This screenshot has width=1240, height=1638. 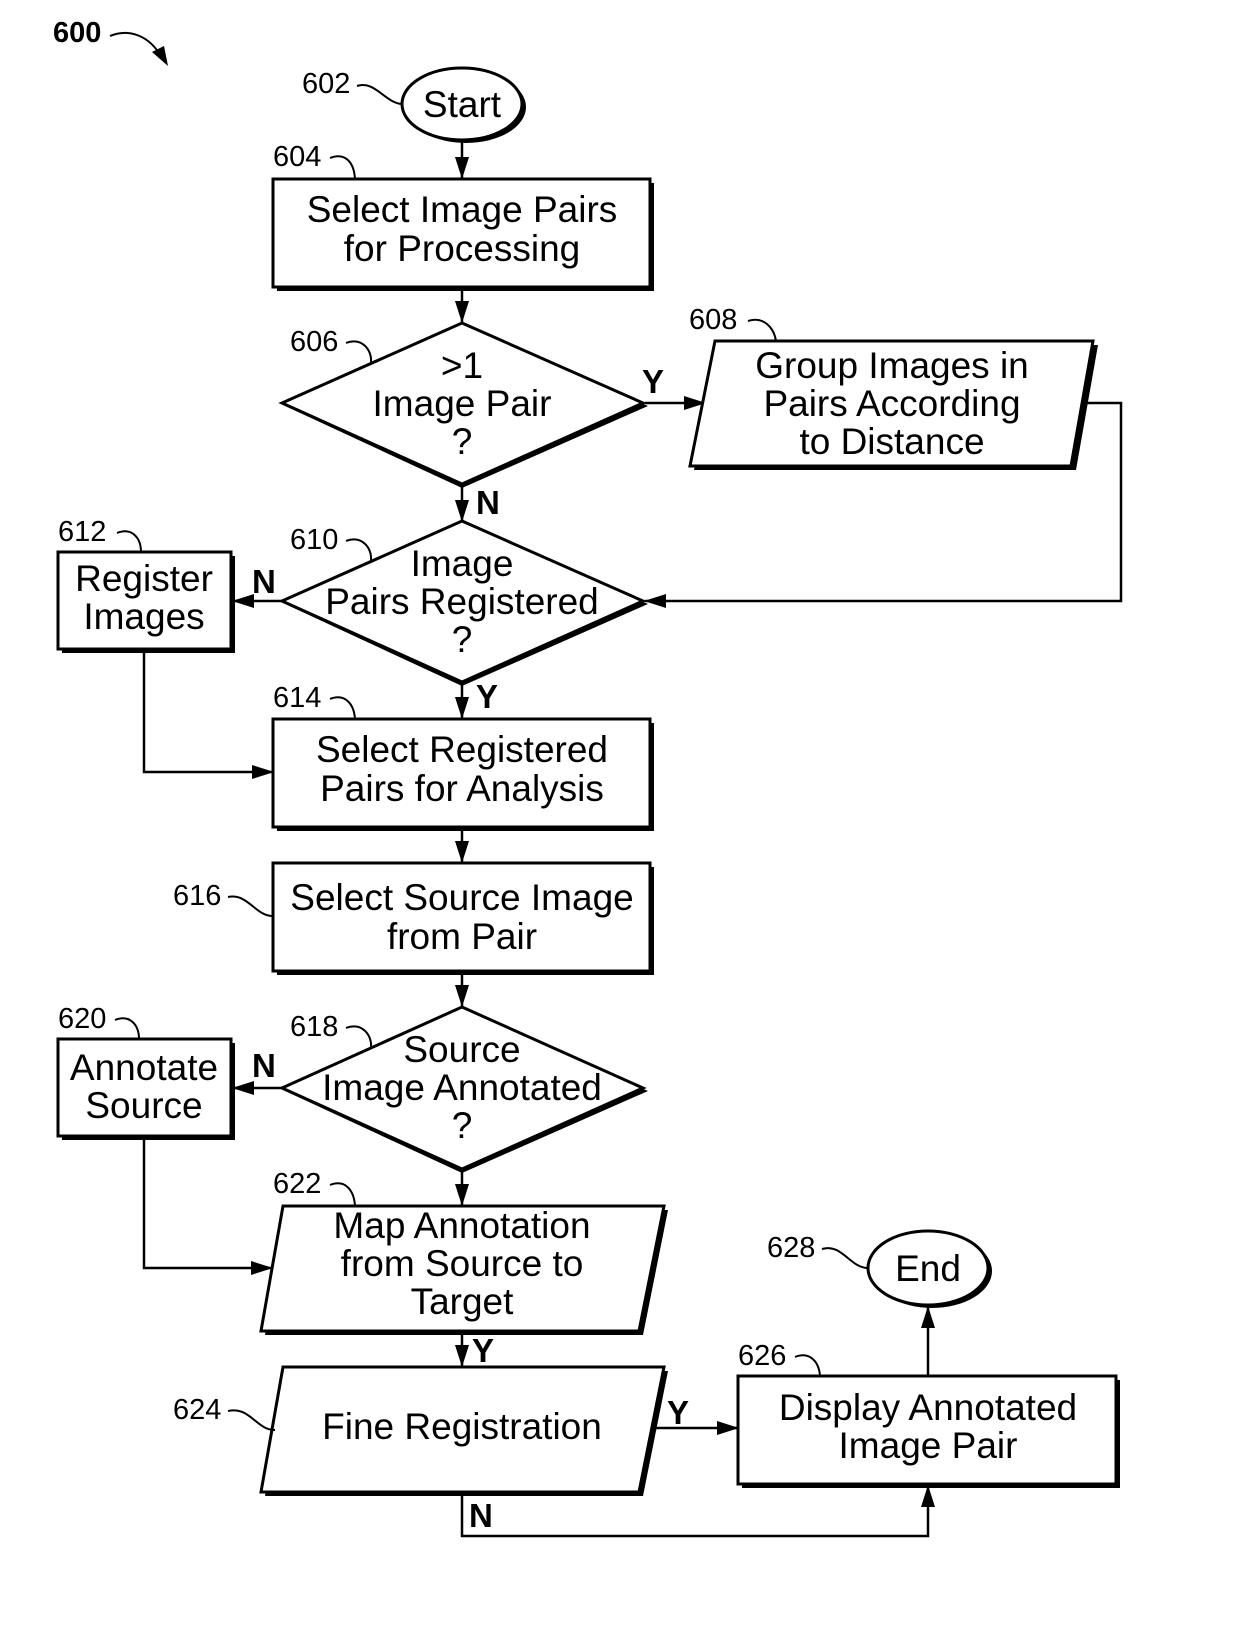 What do you see at coordinates (462, 1426) in the screenshot?
I see `fine-registration-line-1: Fine Registration` at bounding box center [462, 1426].